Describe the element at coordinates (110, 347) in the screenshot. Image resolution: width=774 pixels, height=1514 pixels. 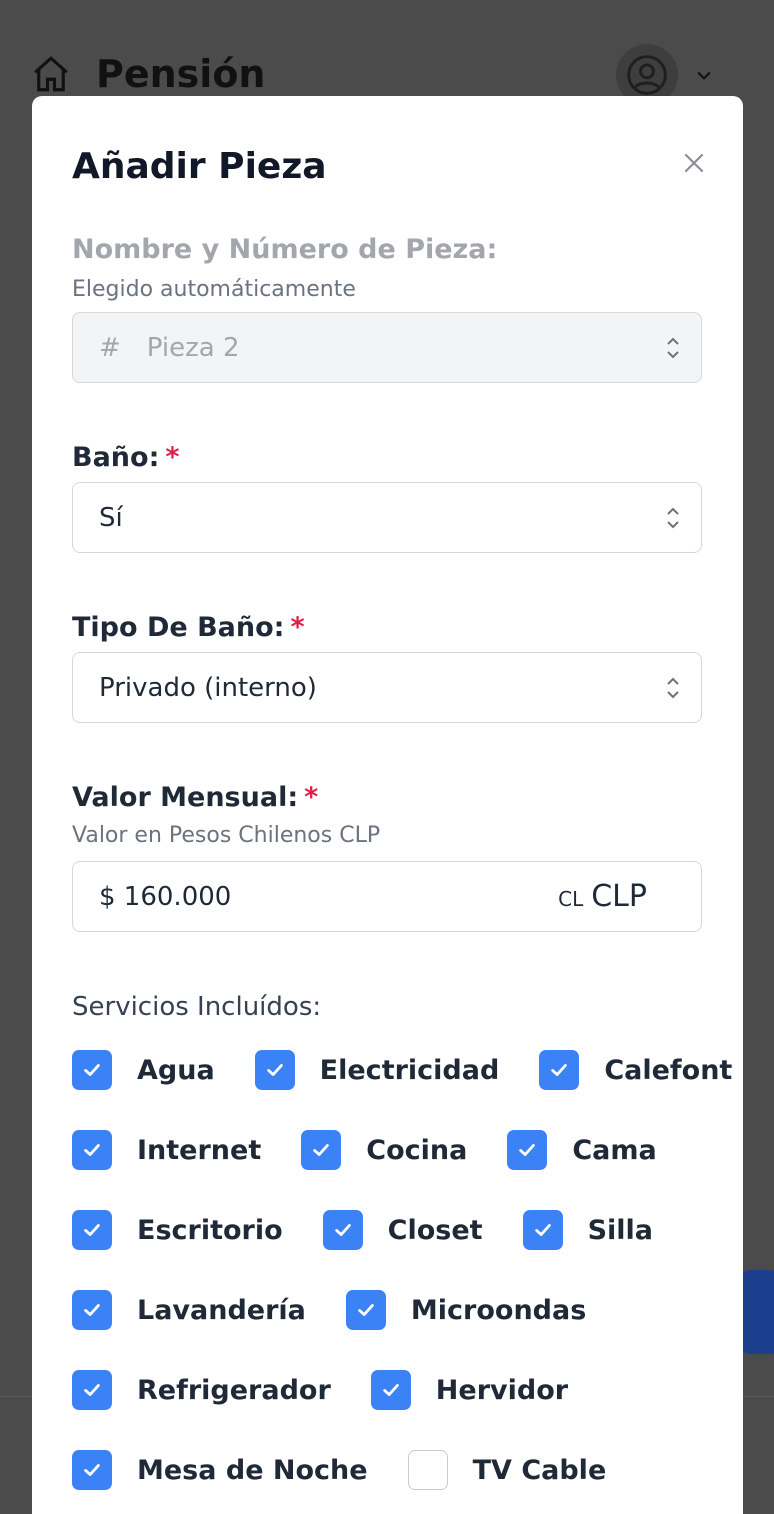
I see `hash-icon: #` at that location.